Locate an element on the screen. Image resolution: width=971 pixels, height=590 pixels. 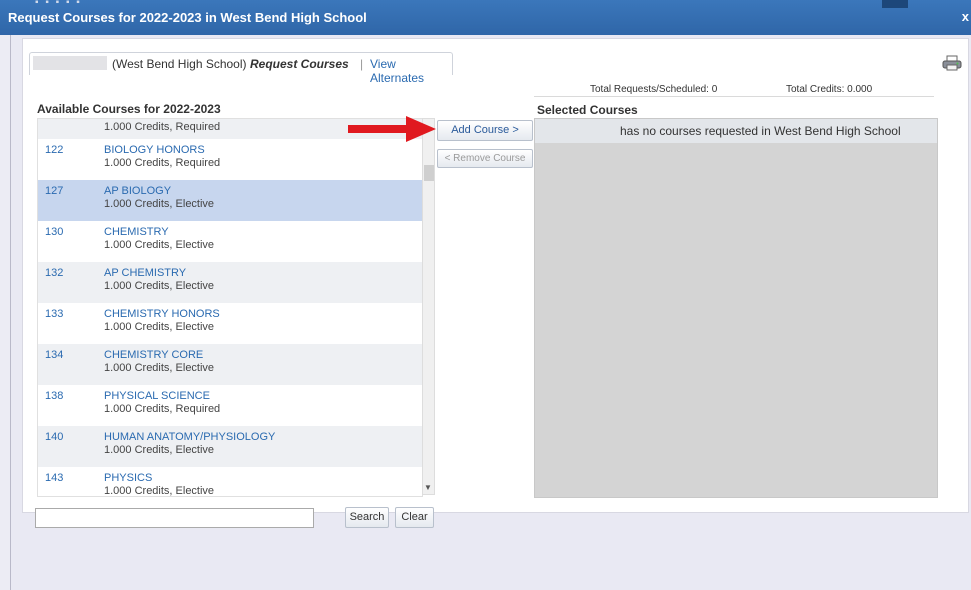
total-credits: Total Credits: 0.000 is located at coordinates (829, 89).